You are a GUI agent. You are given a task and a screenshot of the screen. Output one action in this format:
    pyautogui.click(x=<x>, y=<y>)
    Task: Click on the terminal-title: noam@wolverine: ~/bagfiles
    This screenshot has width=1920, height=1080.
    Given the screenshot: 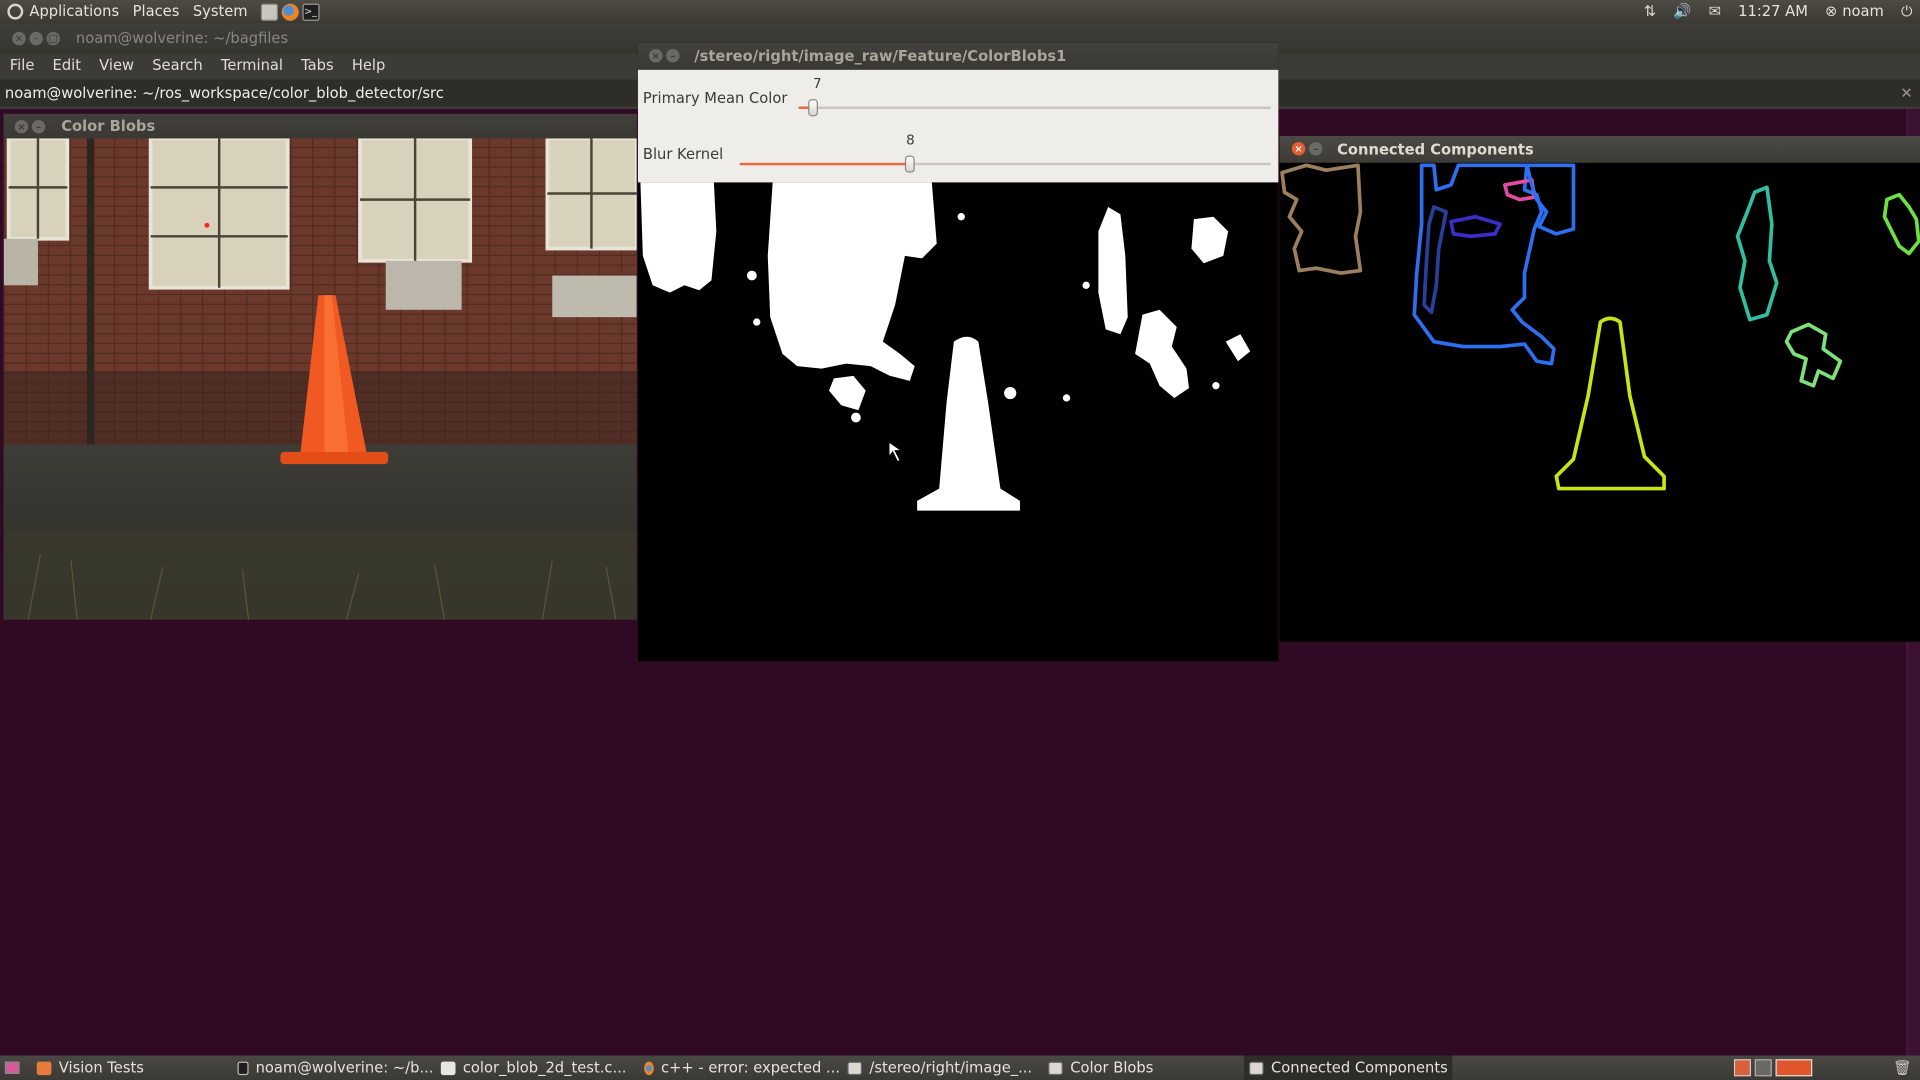 What is the action you would take?
    pyautogui.click(x=182, y=38)
    